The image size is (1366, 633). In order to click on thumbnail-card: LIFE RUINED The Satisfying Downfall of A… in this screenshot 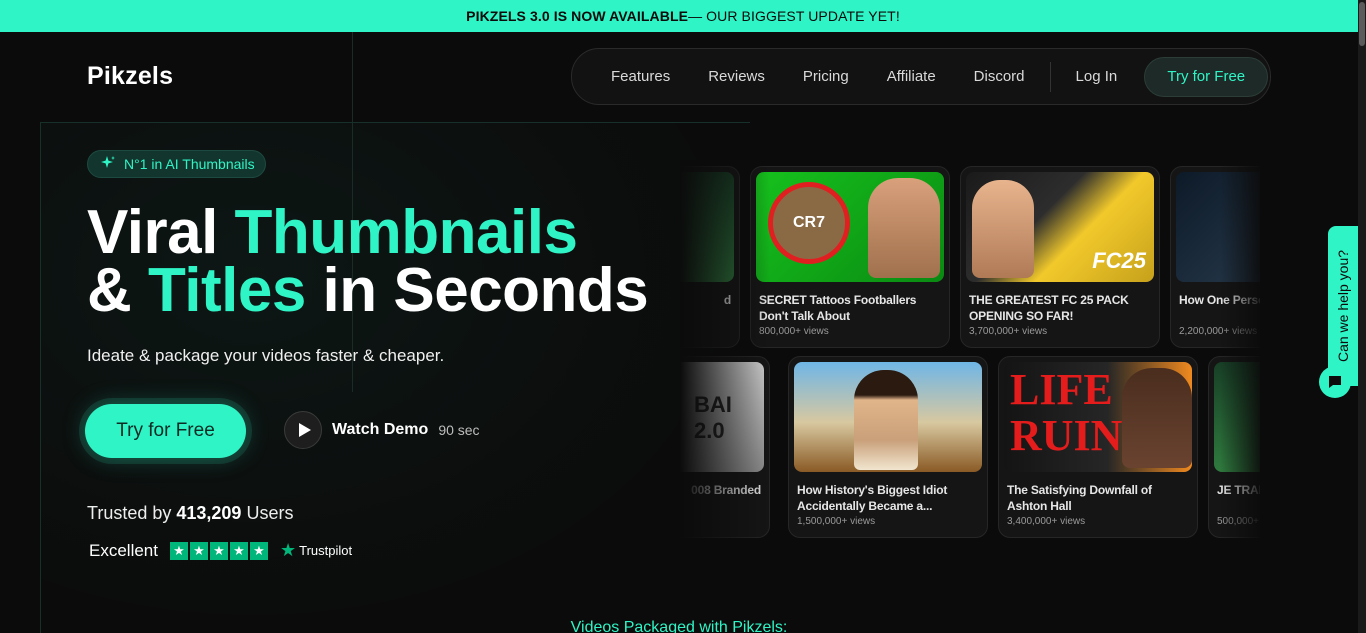, I will do `click(1098, 447)`.